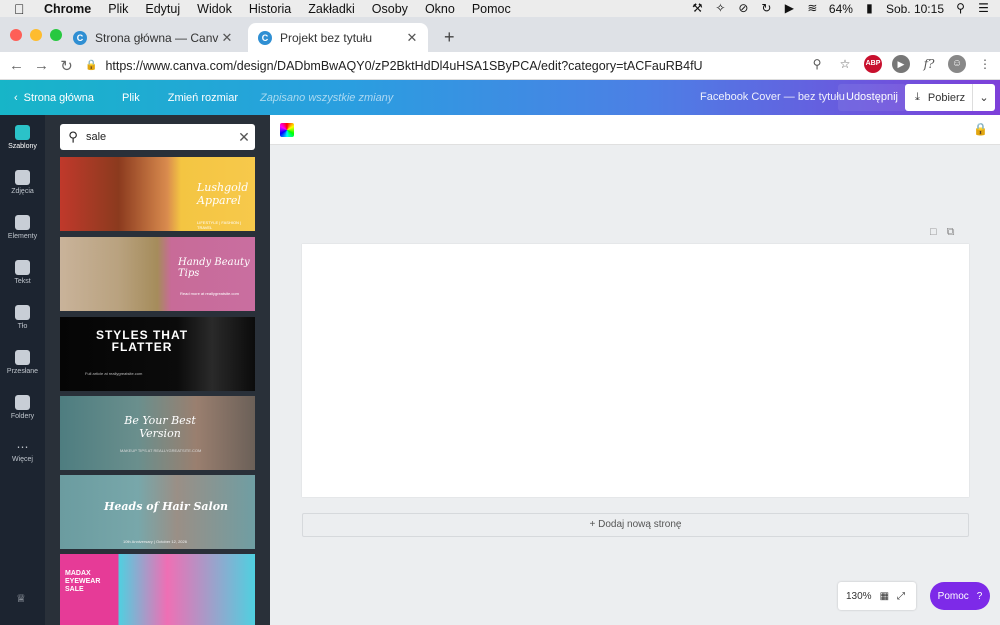 The width and height of the screenshot is (1000, 625). What do you see at coordinates (22, 402) in the screenshot?
I see `folder-icon` at bounding box center [22, 402].